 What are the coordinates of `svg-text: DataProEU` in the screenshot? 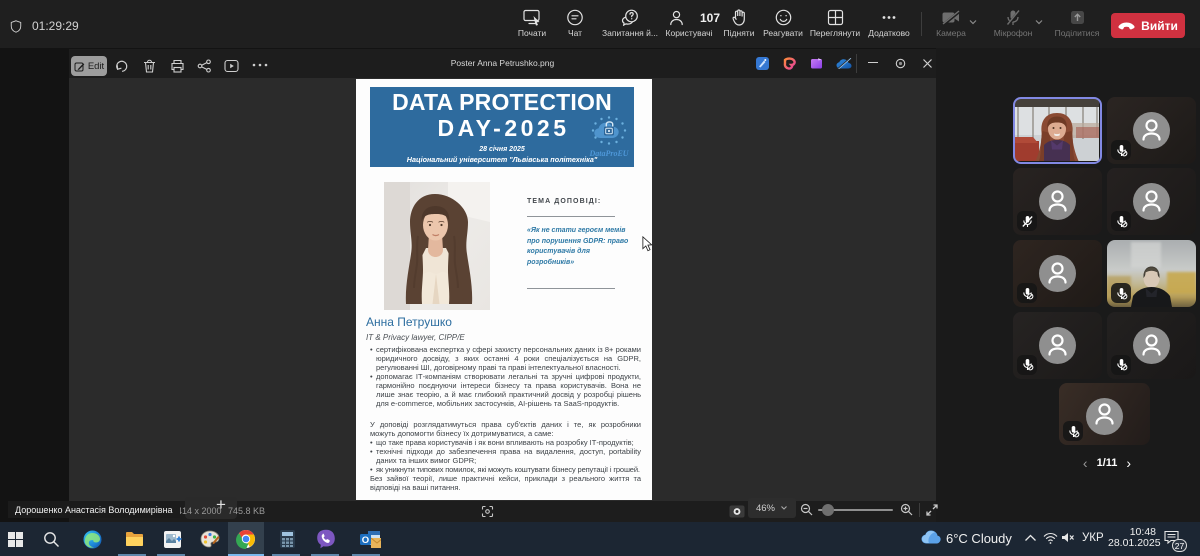 It's located at (608, 153).